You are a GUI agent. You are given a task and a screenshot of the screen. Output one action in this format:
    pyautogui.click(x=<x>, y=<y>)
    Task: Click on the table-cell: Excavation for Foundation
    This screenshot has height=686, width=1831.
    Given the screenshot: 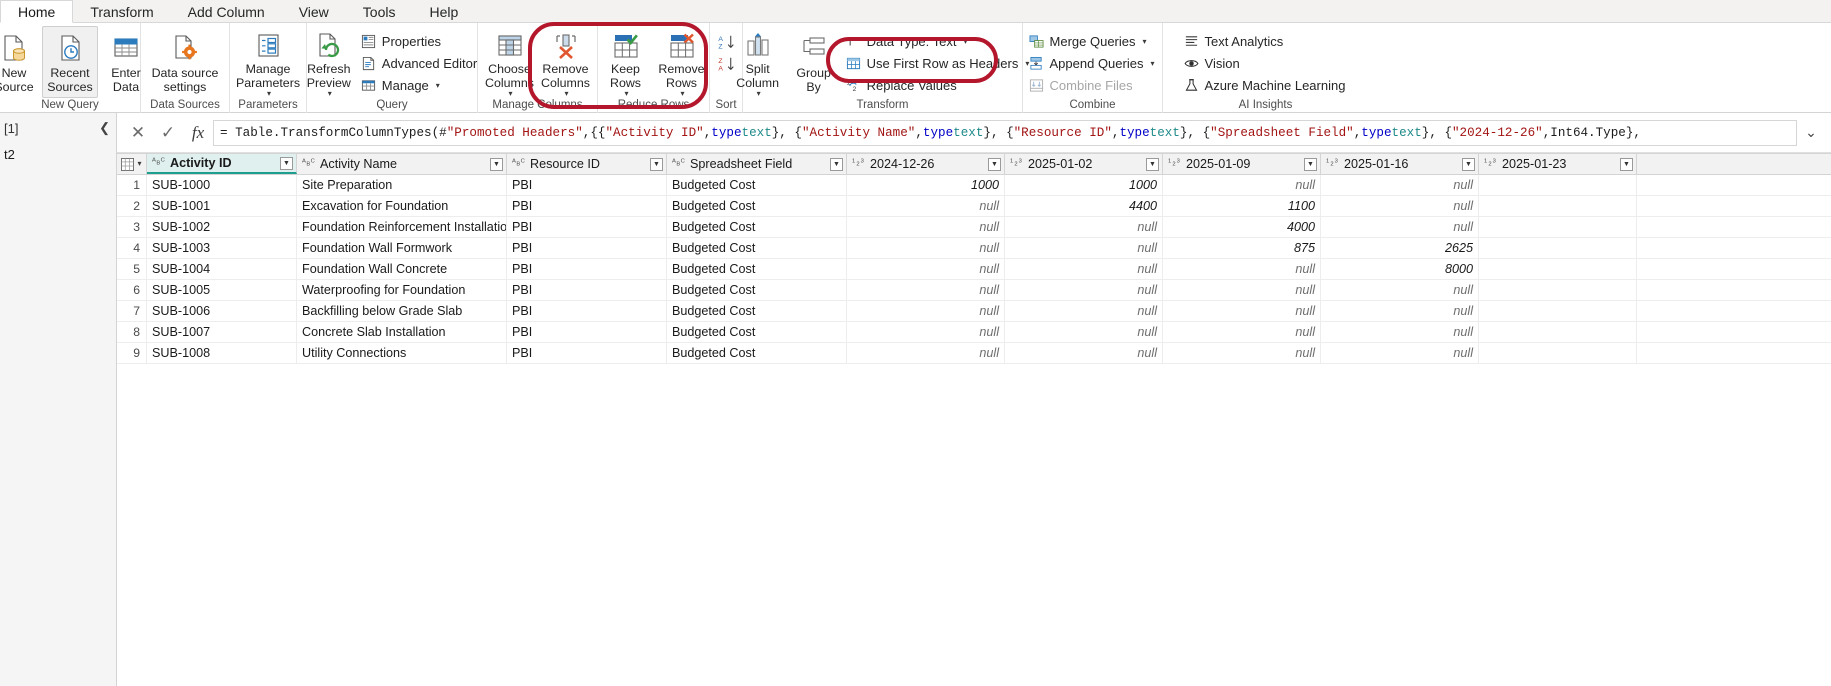 What is the action you would take?
    pyautogui.click(x=402, y=206)
    